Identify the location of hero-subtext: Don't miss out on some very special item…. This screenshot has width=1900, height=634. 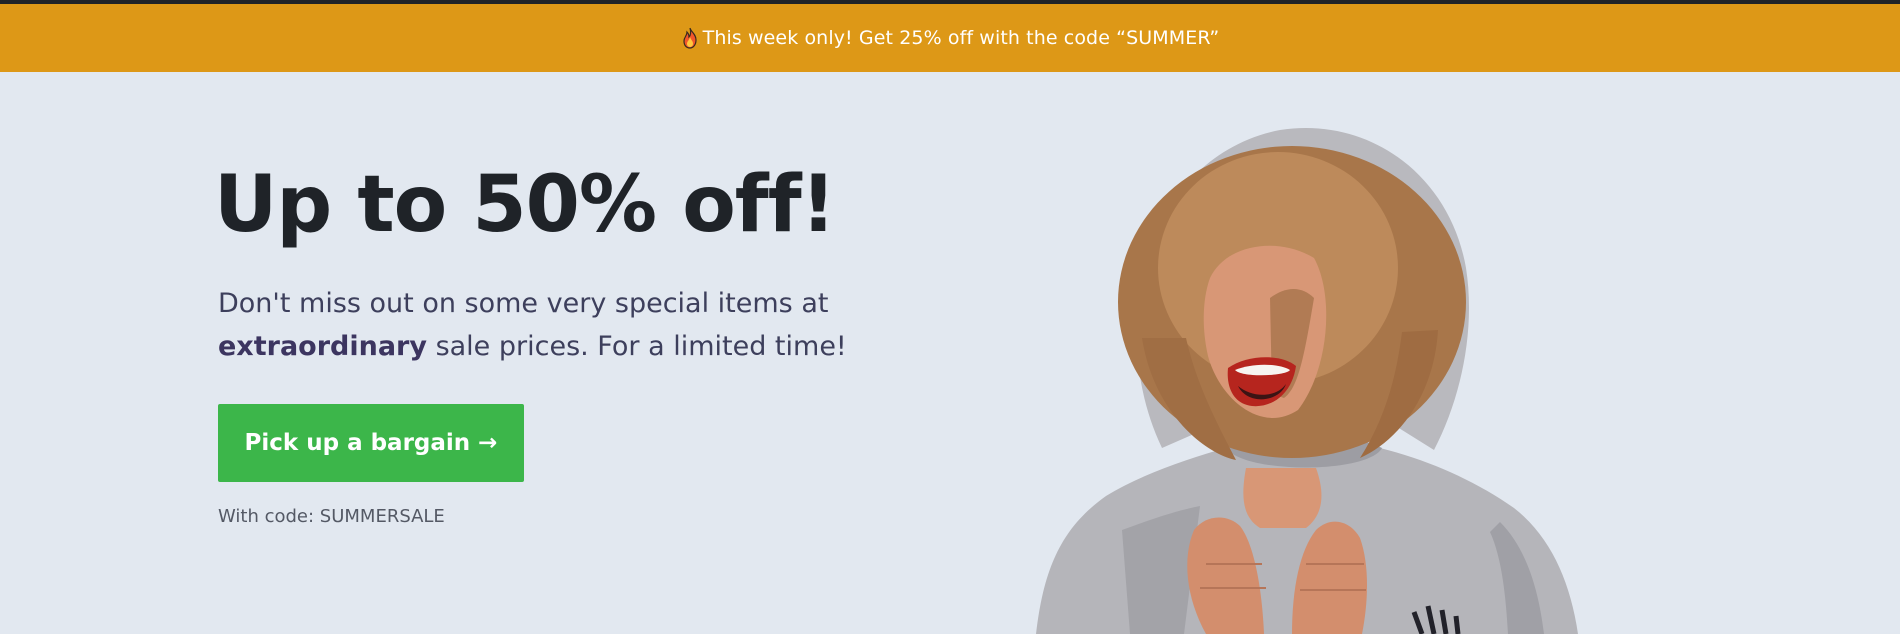
(598, 325).